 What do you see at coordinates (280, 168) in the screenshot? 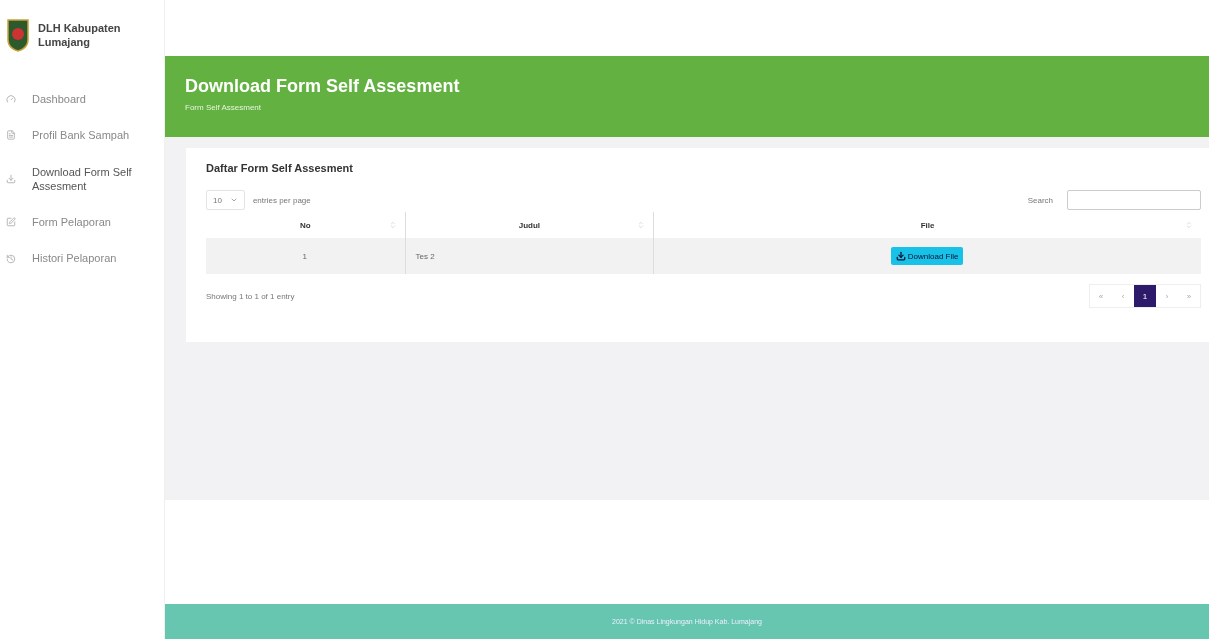
I see `card-title: Daftar Form Self Assesment` at bounding box center [280, 168].